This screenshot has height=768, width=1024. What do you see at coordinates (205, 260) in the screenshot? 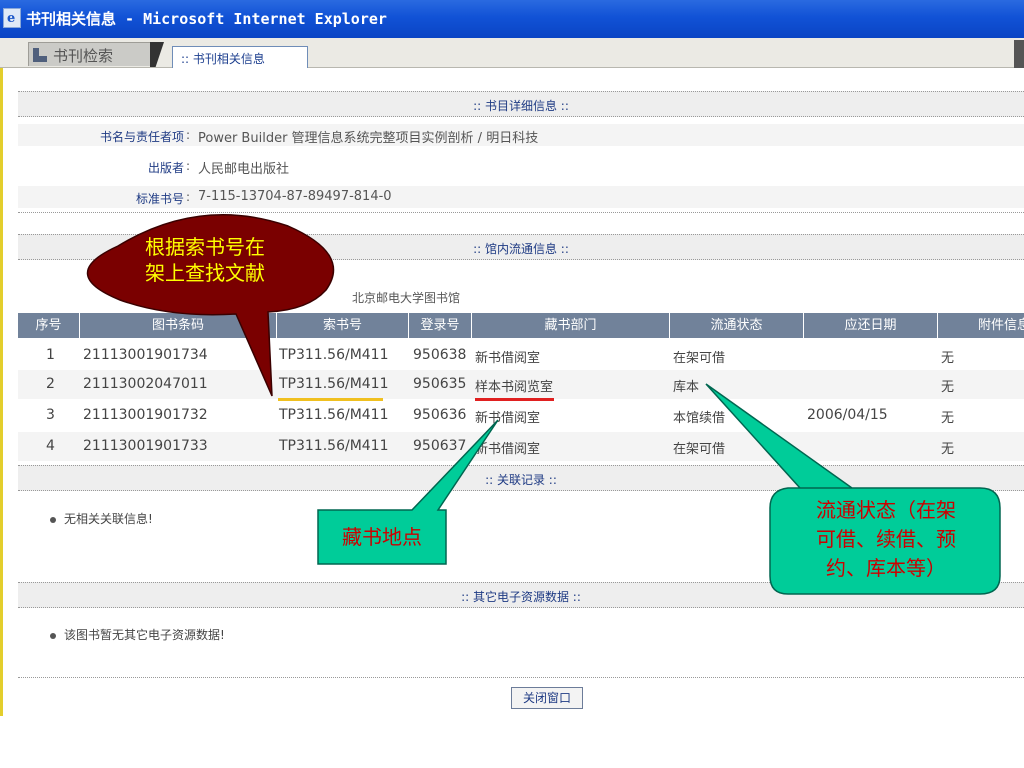
I see `callout-call-number-text: 根据索书号在 架上查找文献` at bounding box center [205, 260].